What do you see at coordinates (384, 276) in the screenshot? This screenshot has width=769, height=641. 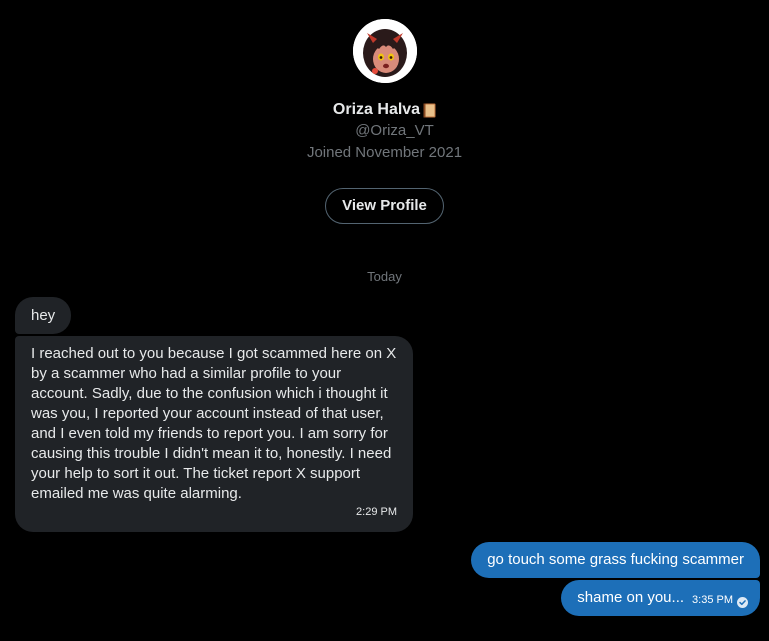 I see `day-separator: Today` at bounding box center [384, 276].